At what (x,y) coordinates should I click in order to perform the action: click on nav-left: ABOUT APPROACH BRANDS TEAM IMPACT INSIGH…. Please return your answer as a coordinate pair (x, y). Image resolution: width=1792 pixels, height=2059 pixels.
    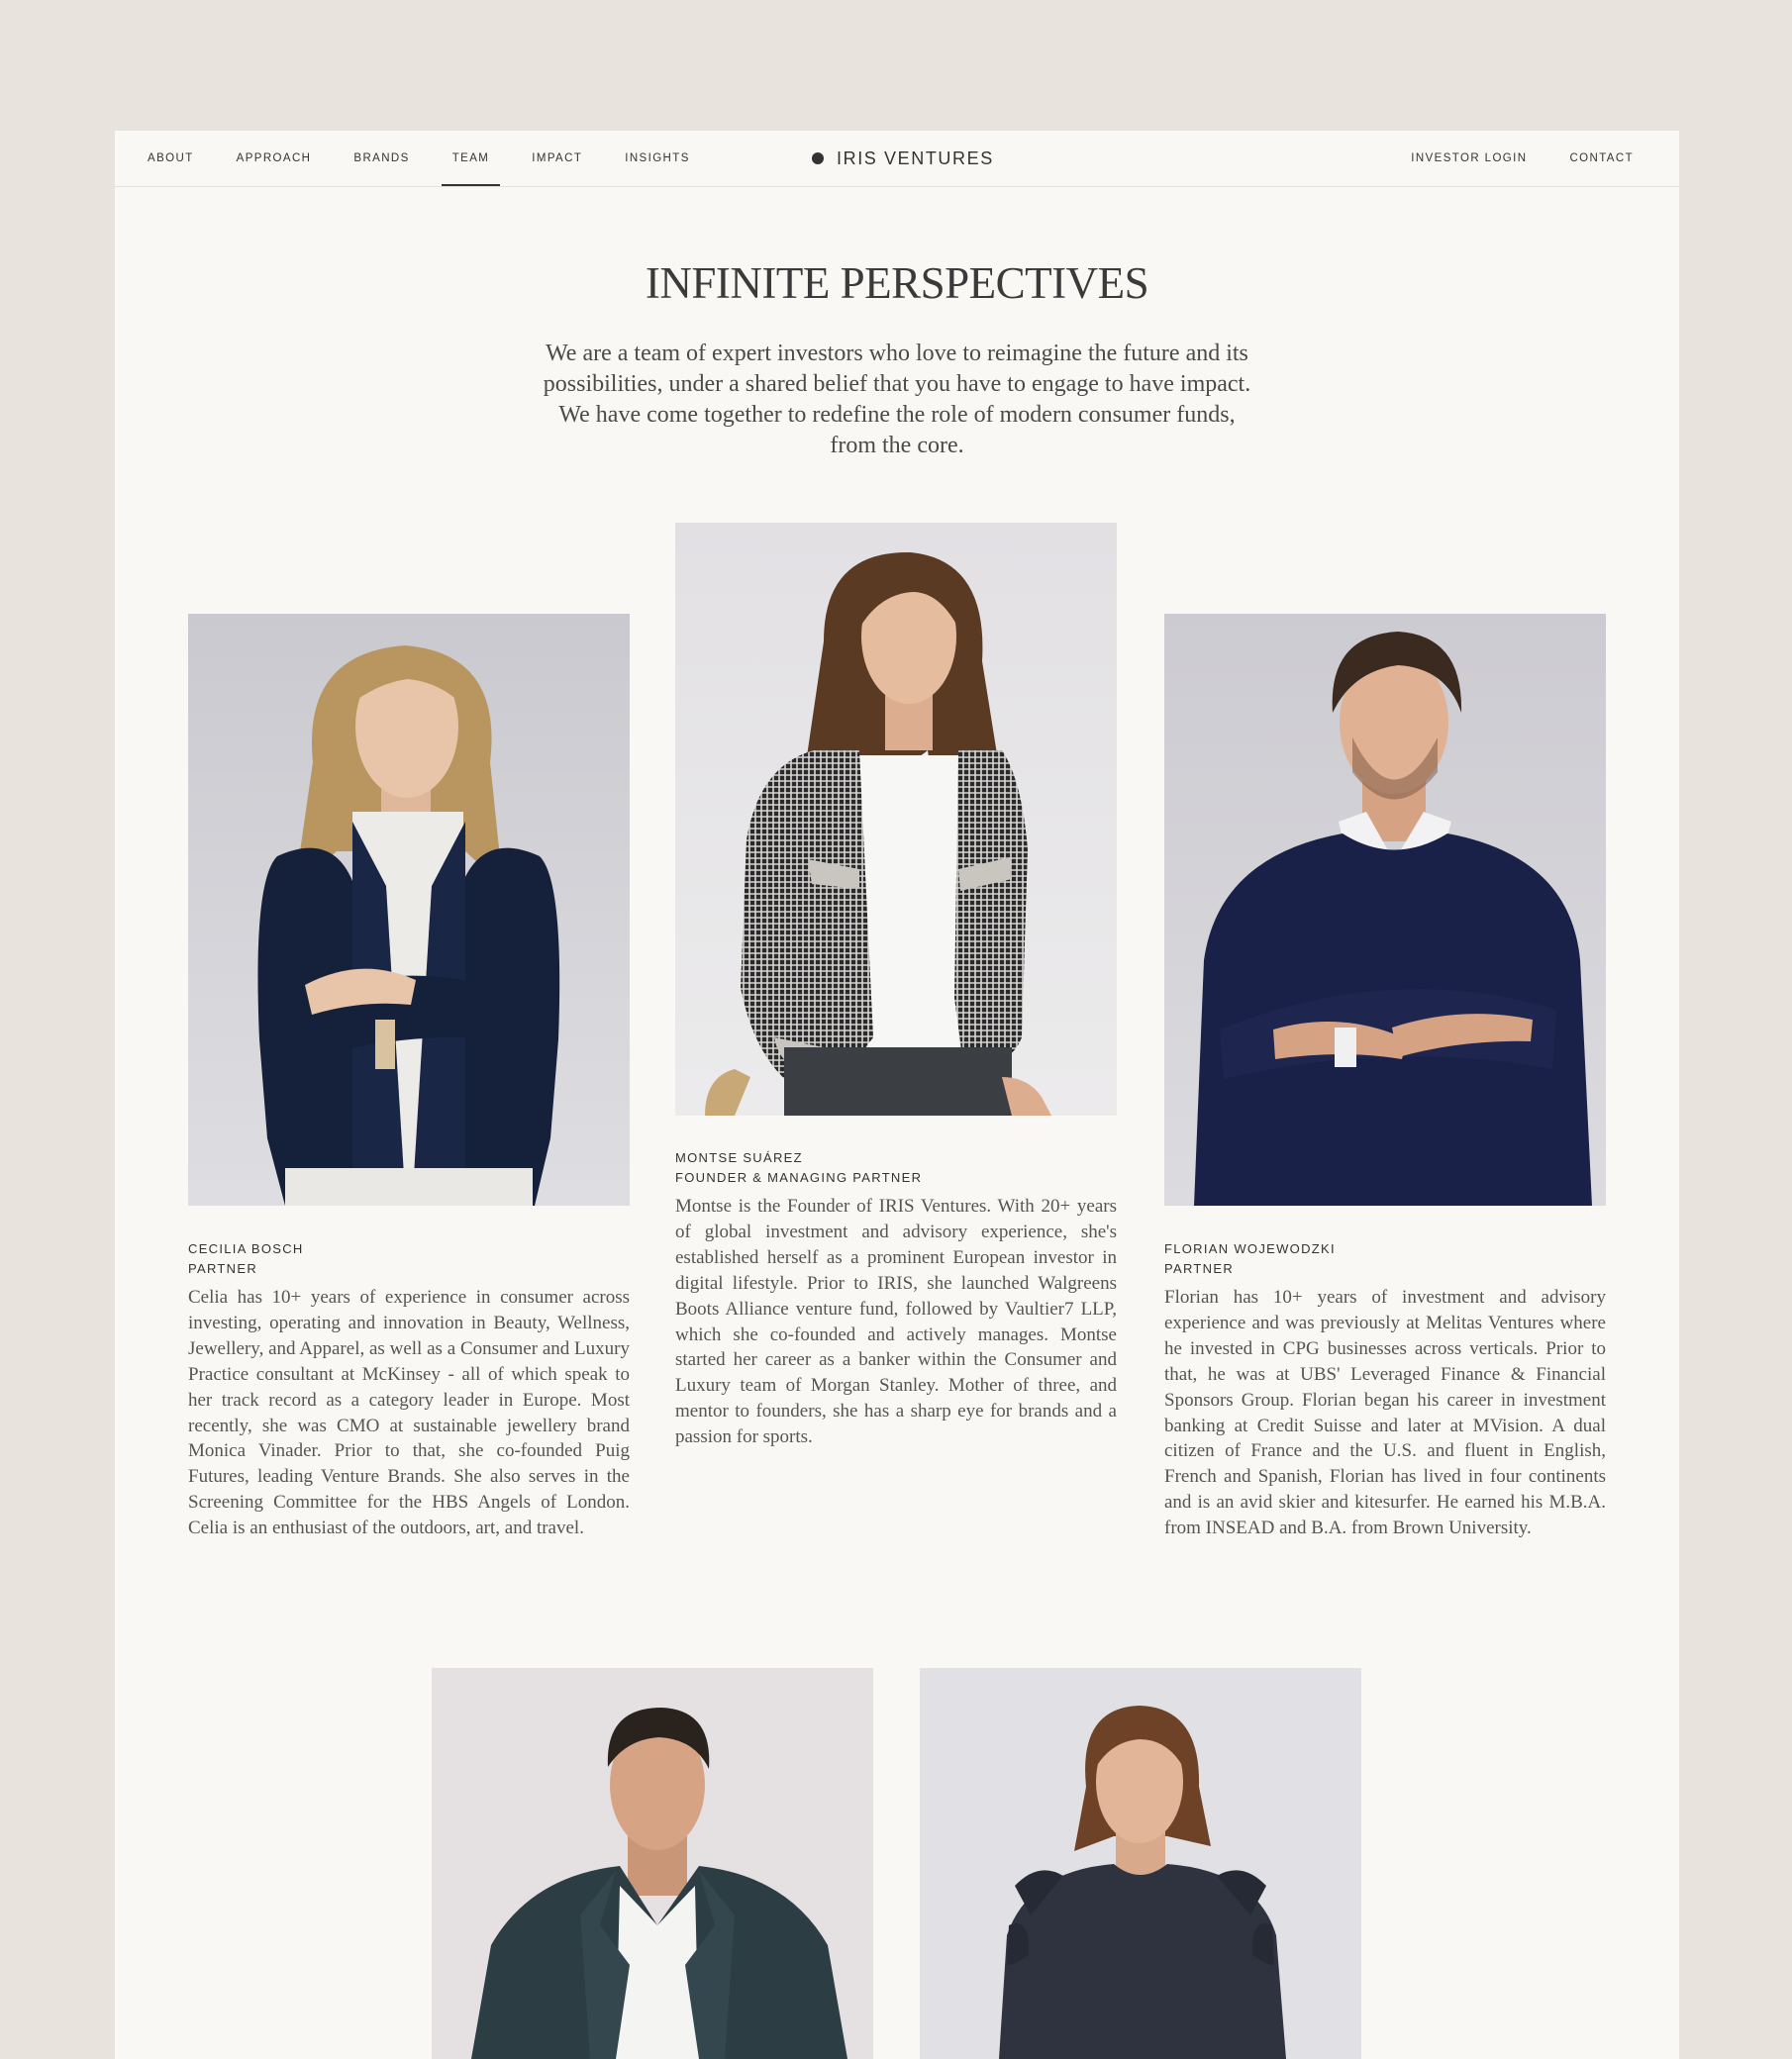
    Looking at the image, I should click on (440, 158).